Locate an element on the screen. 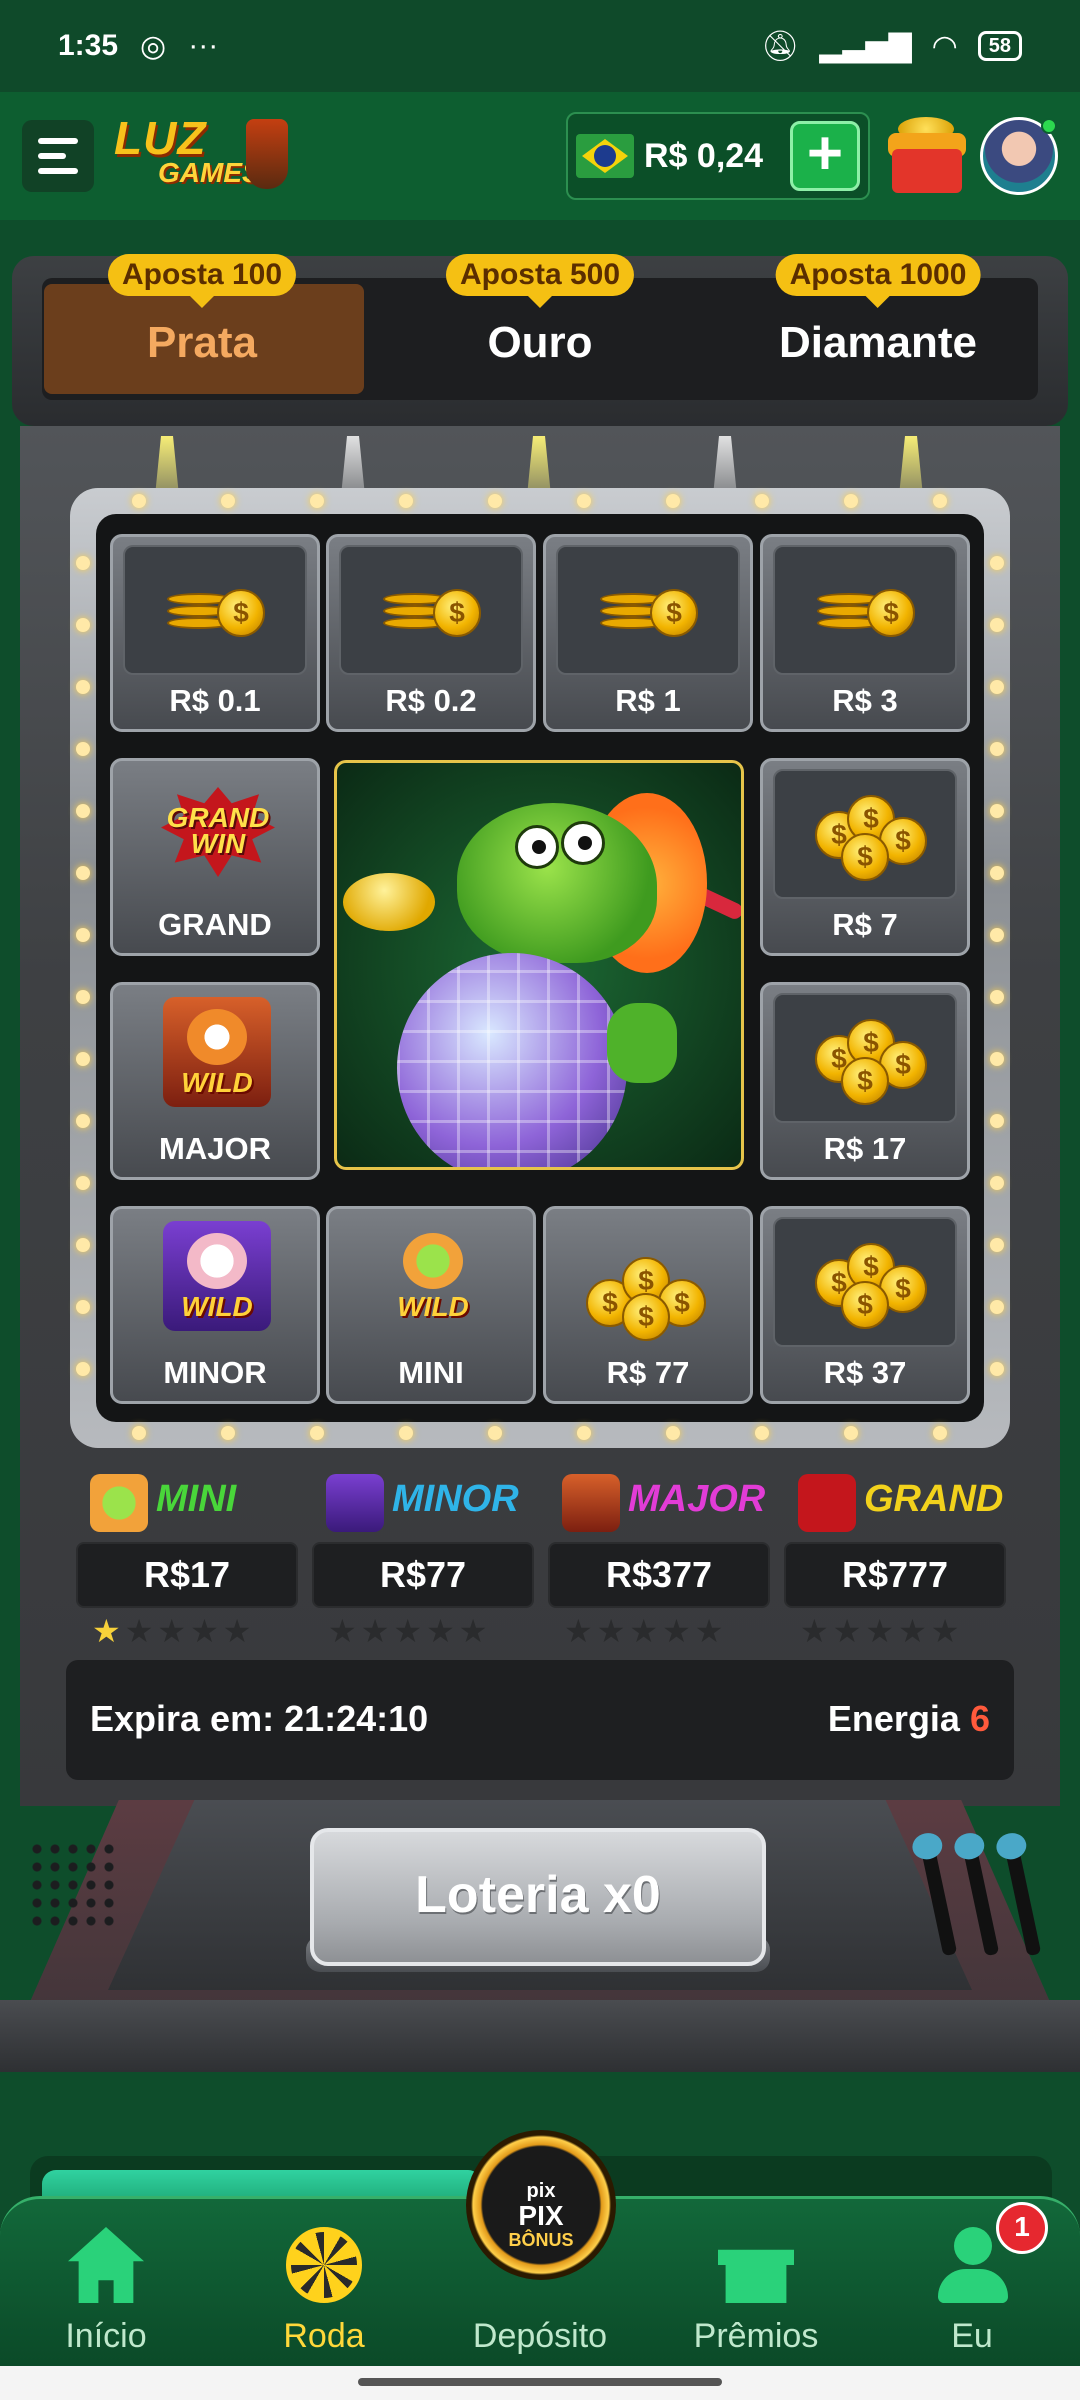 The height and width of the screenshot is (2400, 1080). tiger-face is located at coordinates (217, 1037).